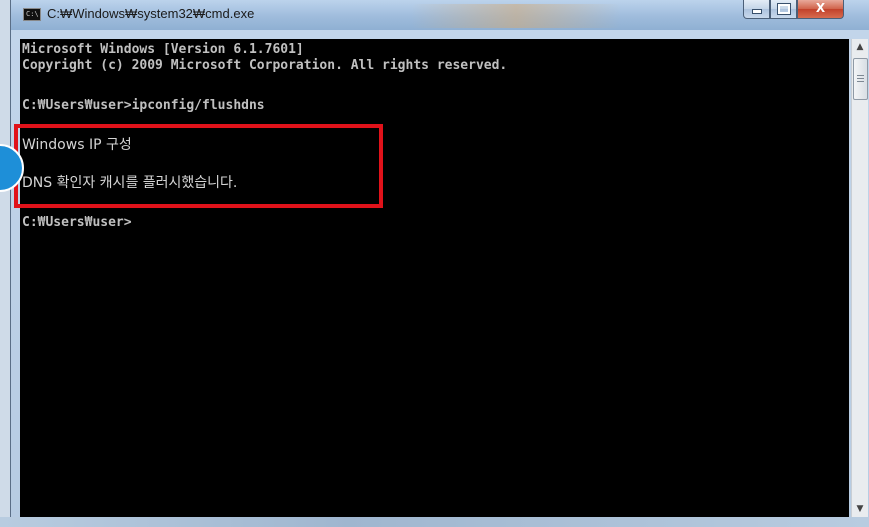 This screenshot has height=527, width=869. What do you see at coordinates (859, 278) in the screenshot?
I see `vertical-scrollbar: ▲ ▼` at bounding box center [859, 278].